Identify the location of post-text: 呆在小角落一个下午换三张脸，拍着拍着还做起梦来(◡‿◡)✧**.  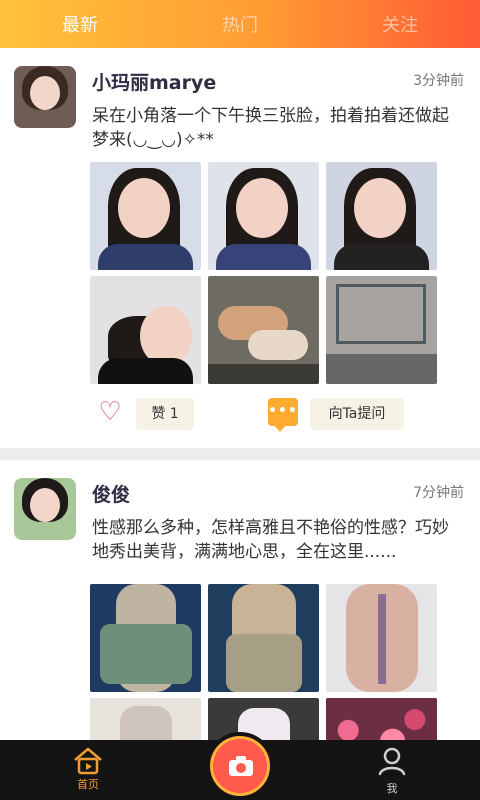
(270, 128).